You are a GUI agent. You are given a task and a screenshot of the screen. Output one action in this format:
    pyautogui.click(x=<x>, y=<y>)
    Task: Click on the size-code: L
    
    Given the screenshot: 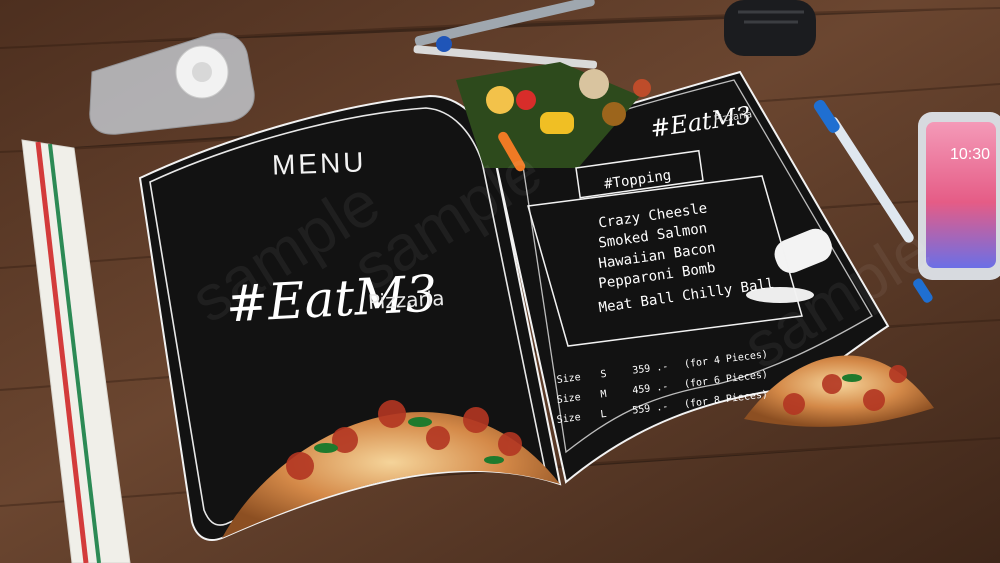 What is the action you would take?
    pyautogui.click(x=603, y=414)
    